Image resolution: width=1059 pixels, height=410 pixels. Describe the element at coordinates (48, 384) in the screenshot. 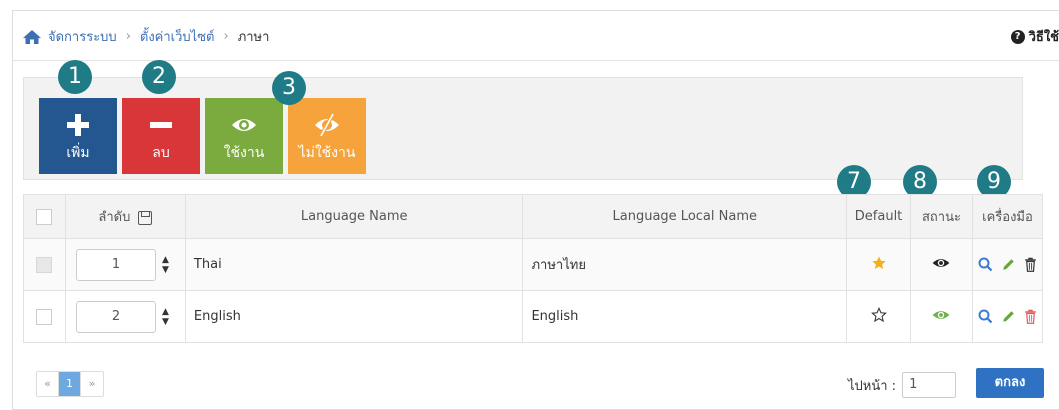

I see `pagination-prev: «` at that location.